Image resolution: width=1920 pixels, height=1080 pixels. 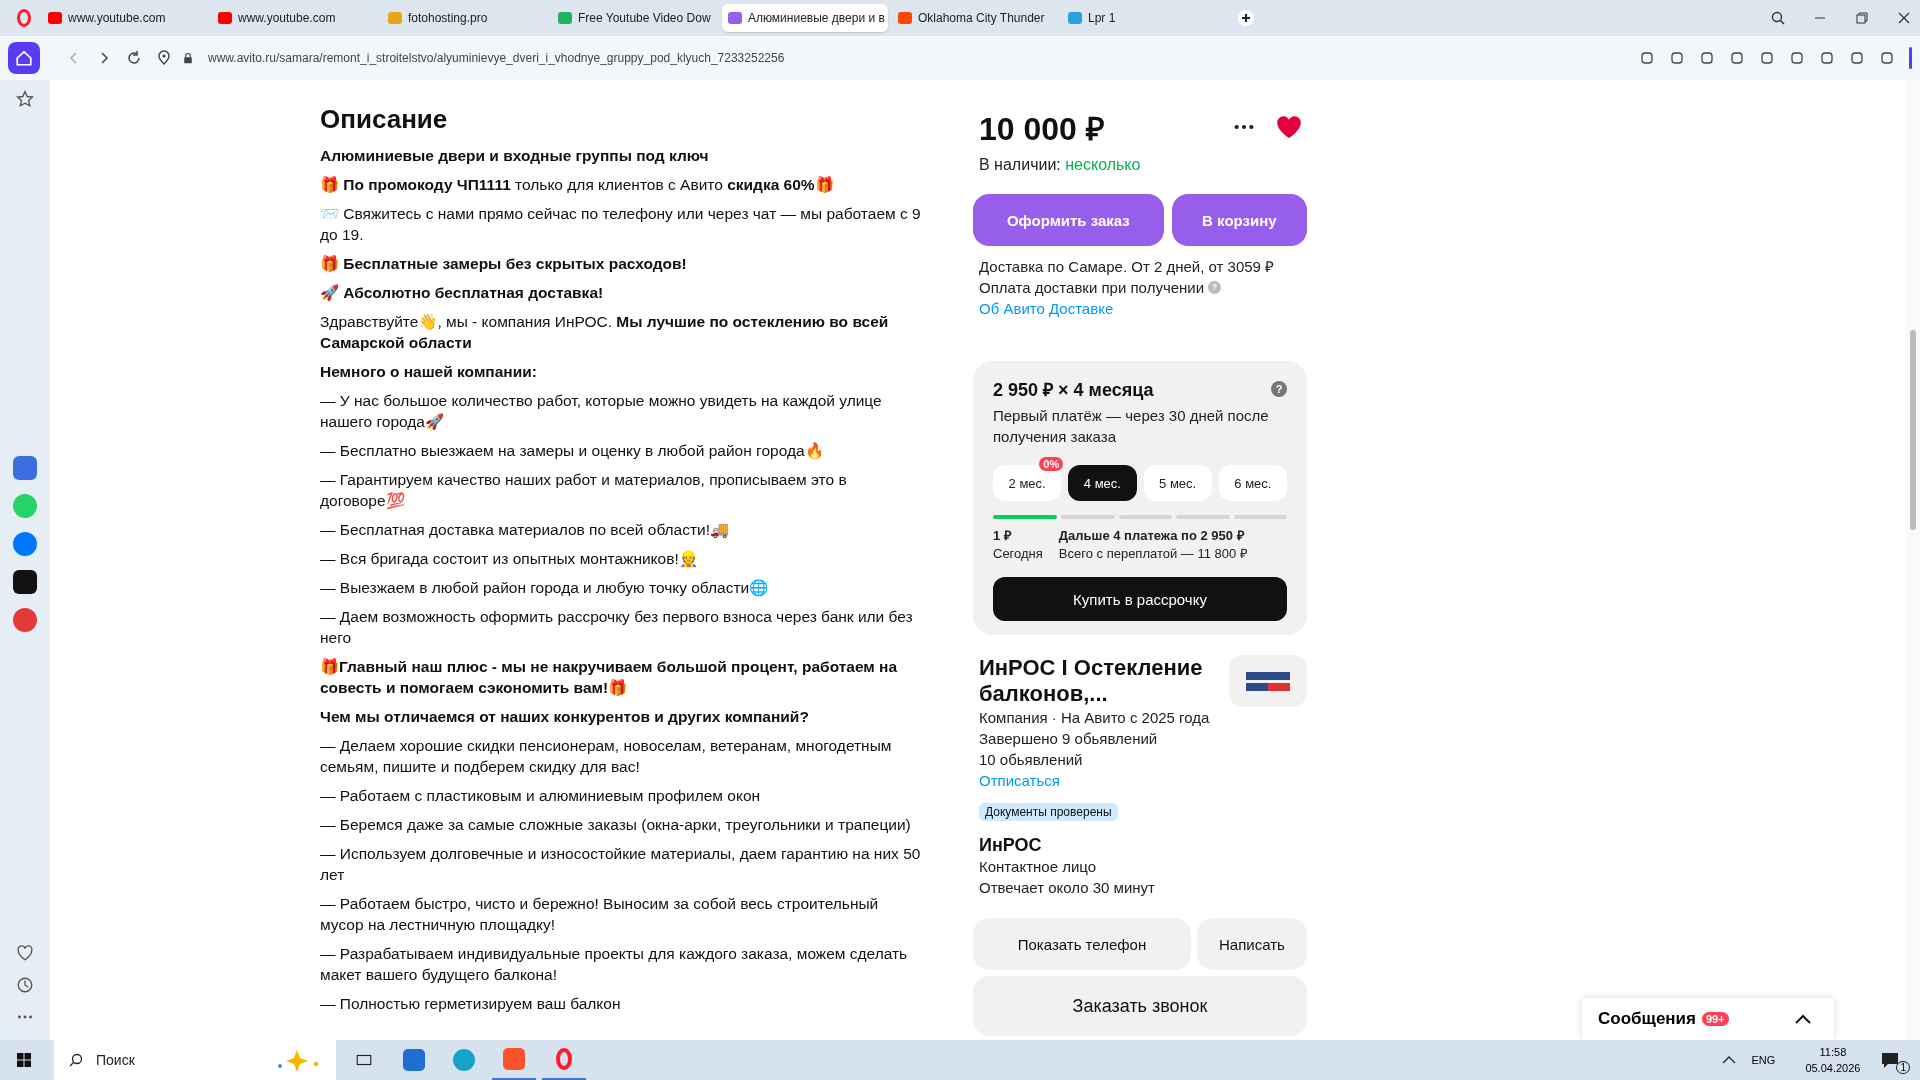 What do you see at coordinates (621, 864) in the screenshot?
I see `description-paragraph: — Используем долговечные и износостойкие материалы, даем гарантию на них 50 лет` at bounding box center [621, 864].